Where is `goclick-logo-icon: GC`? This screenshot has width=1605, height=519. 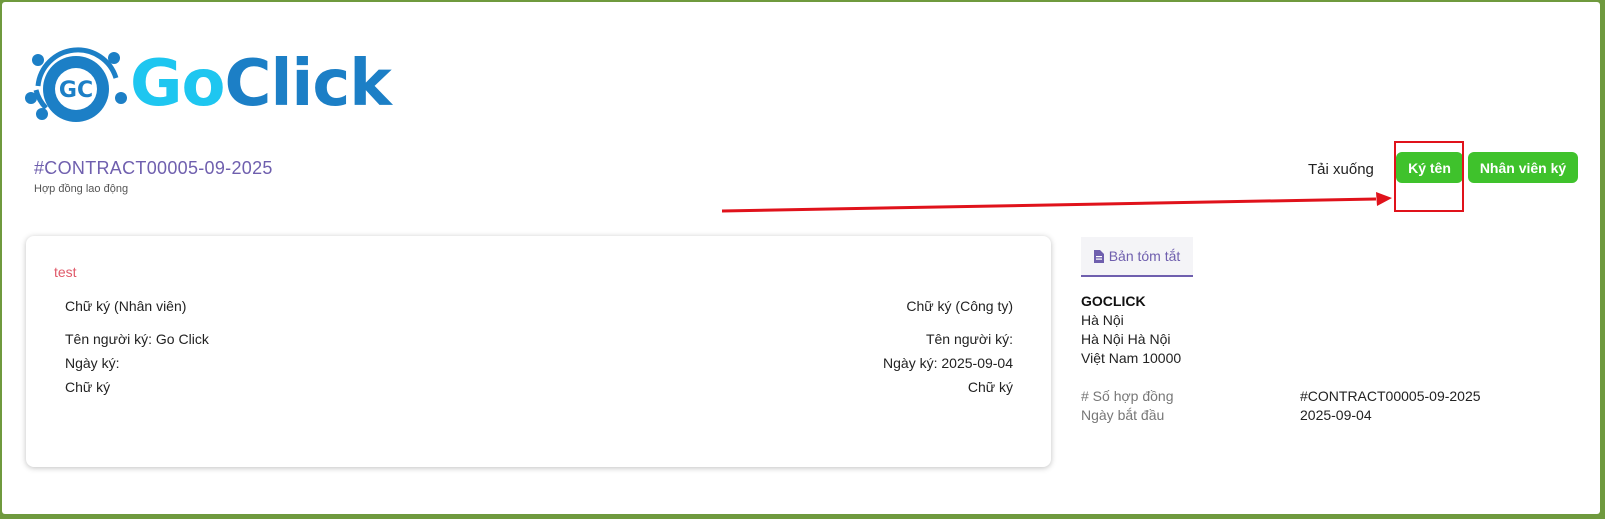 goclick-logo-icon: GC is located at coordinates (76, 84).